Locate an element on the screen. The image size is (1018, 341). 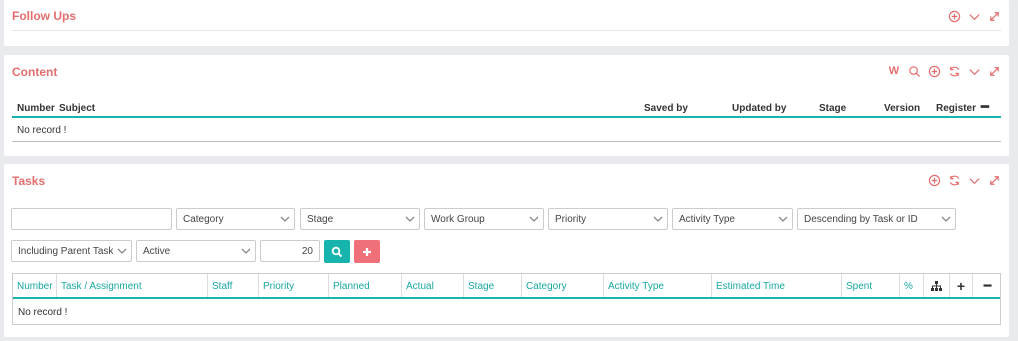
sort-select-value: Descending by Task or ID is located at coordinates (861, 219).